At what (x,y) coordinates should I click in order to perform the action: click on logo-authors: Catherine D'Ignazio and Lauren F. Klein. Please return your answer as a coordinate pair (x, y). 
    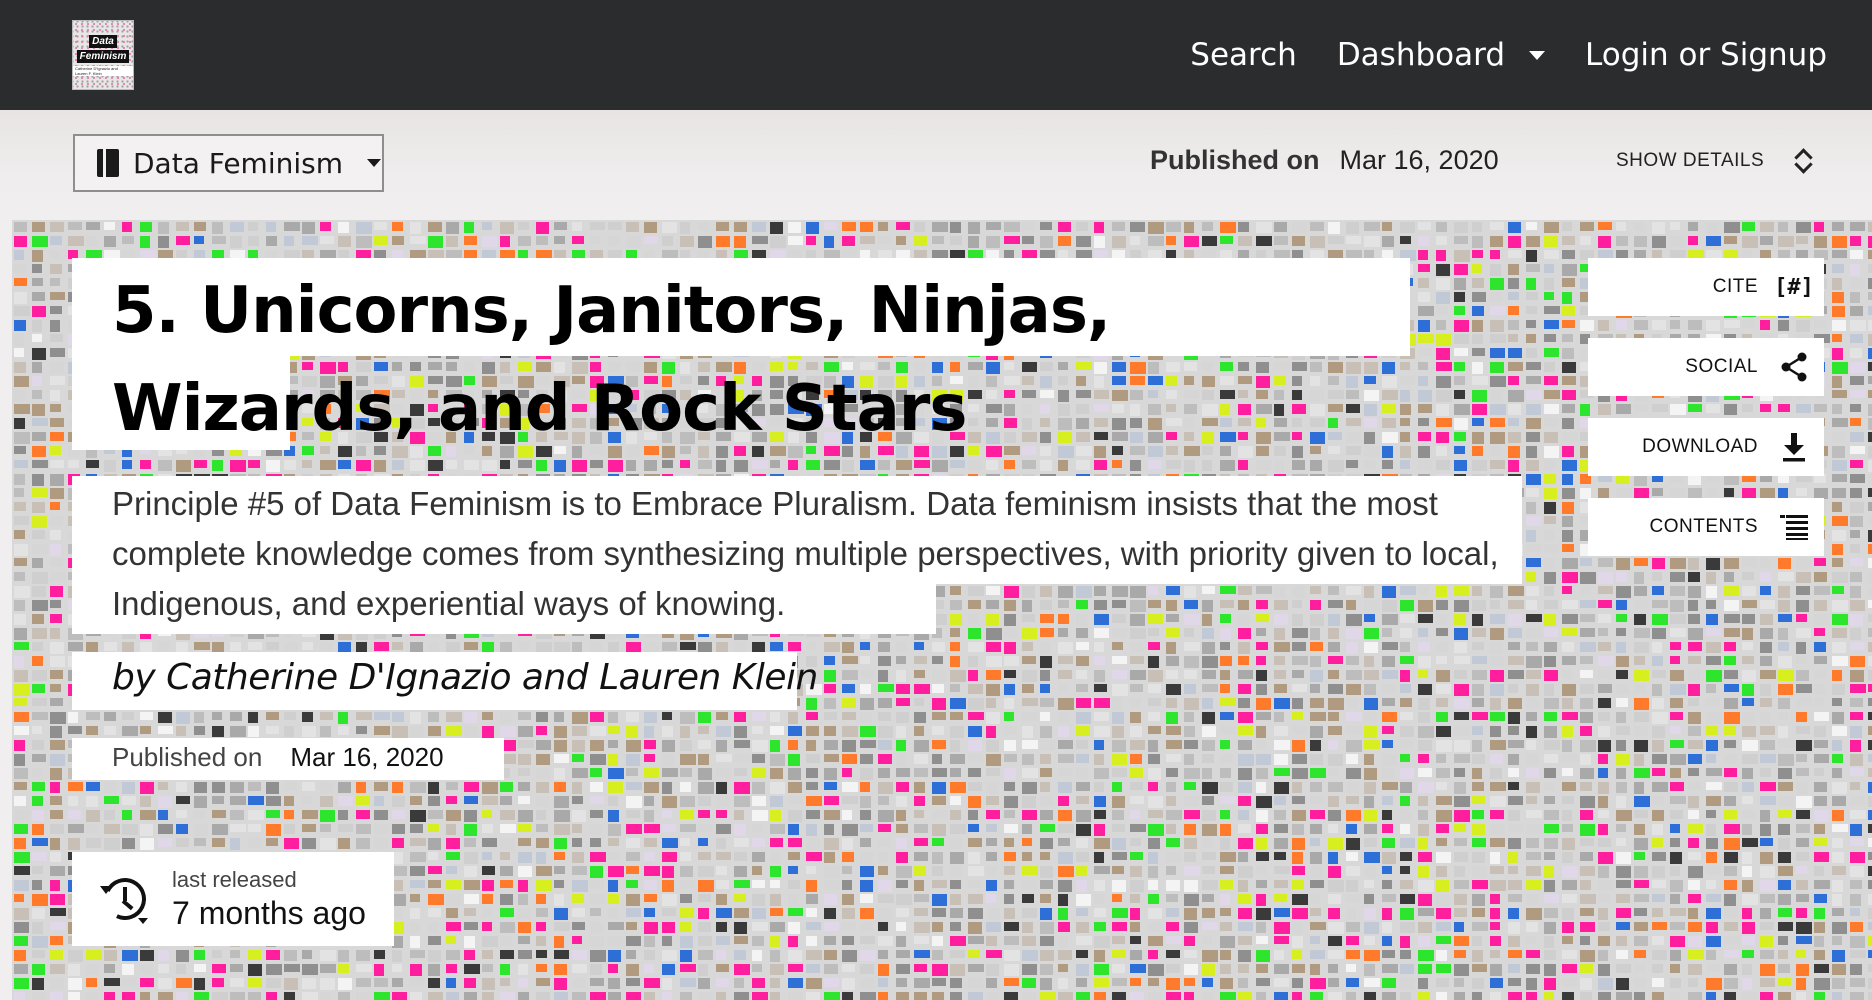
    Looking at the image, I should click on (103, 71).